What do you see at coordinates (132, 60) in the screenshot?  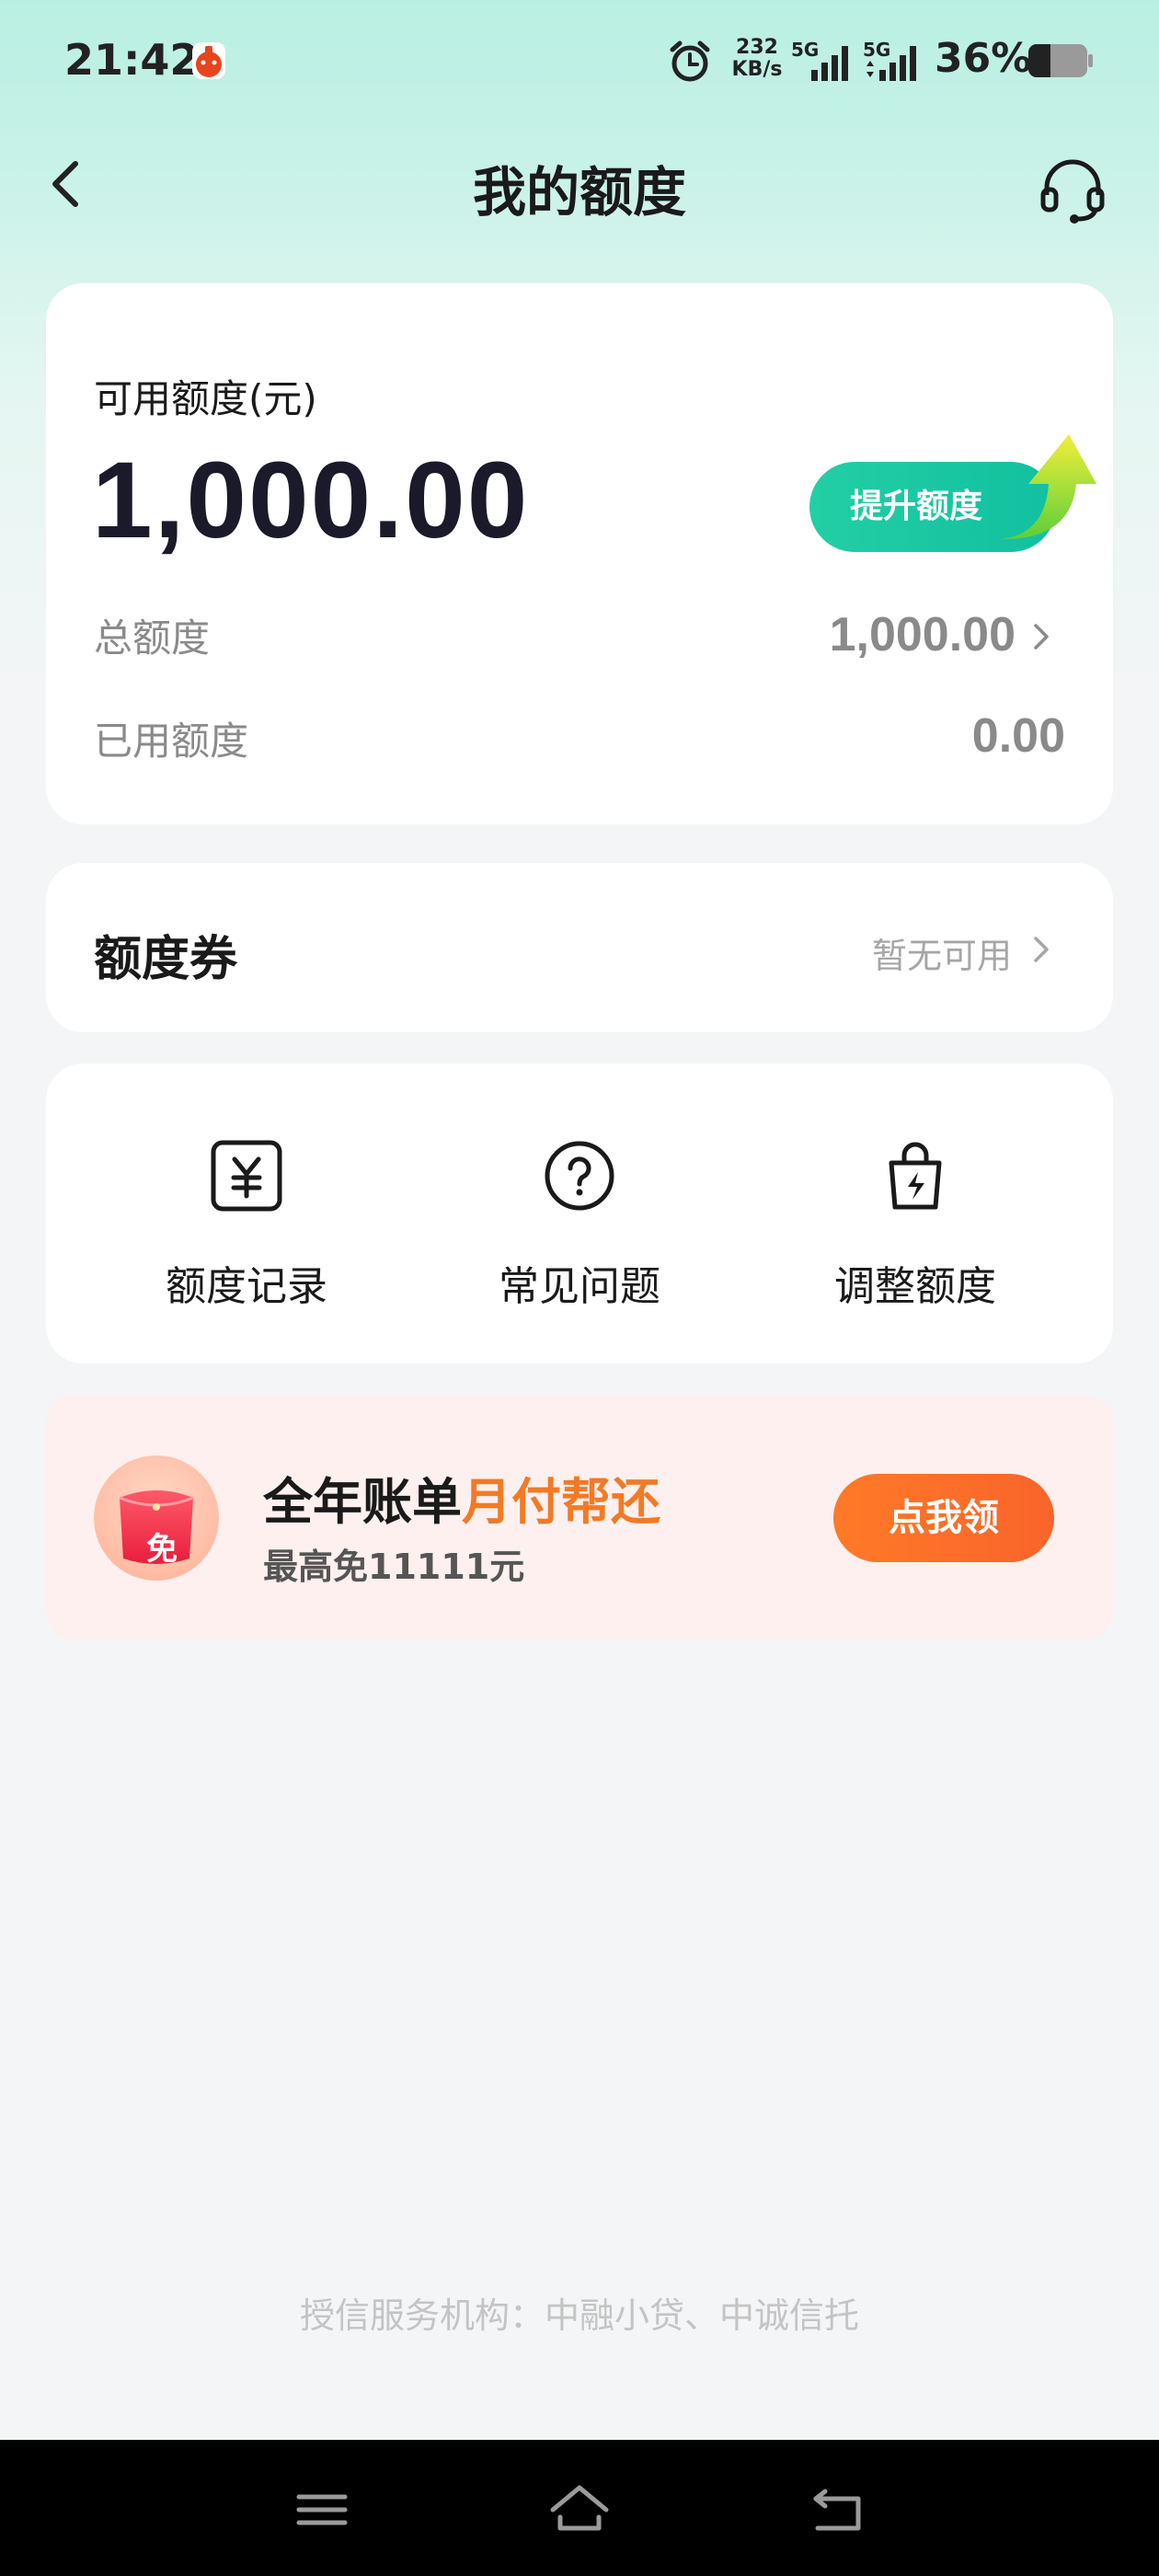 I see `status-time: 21:42` at bounding box center [132, 60].